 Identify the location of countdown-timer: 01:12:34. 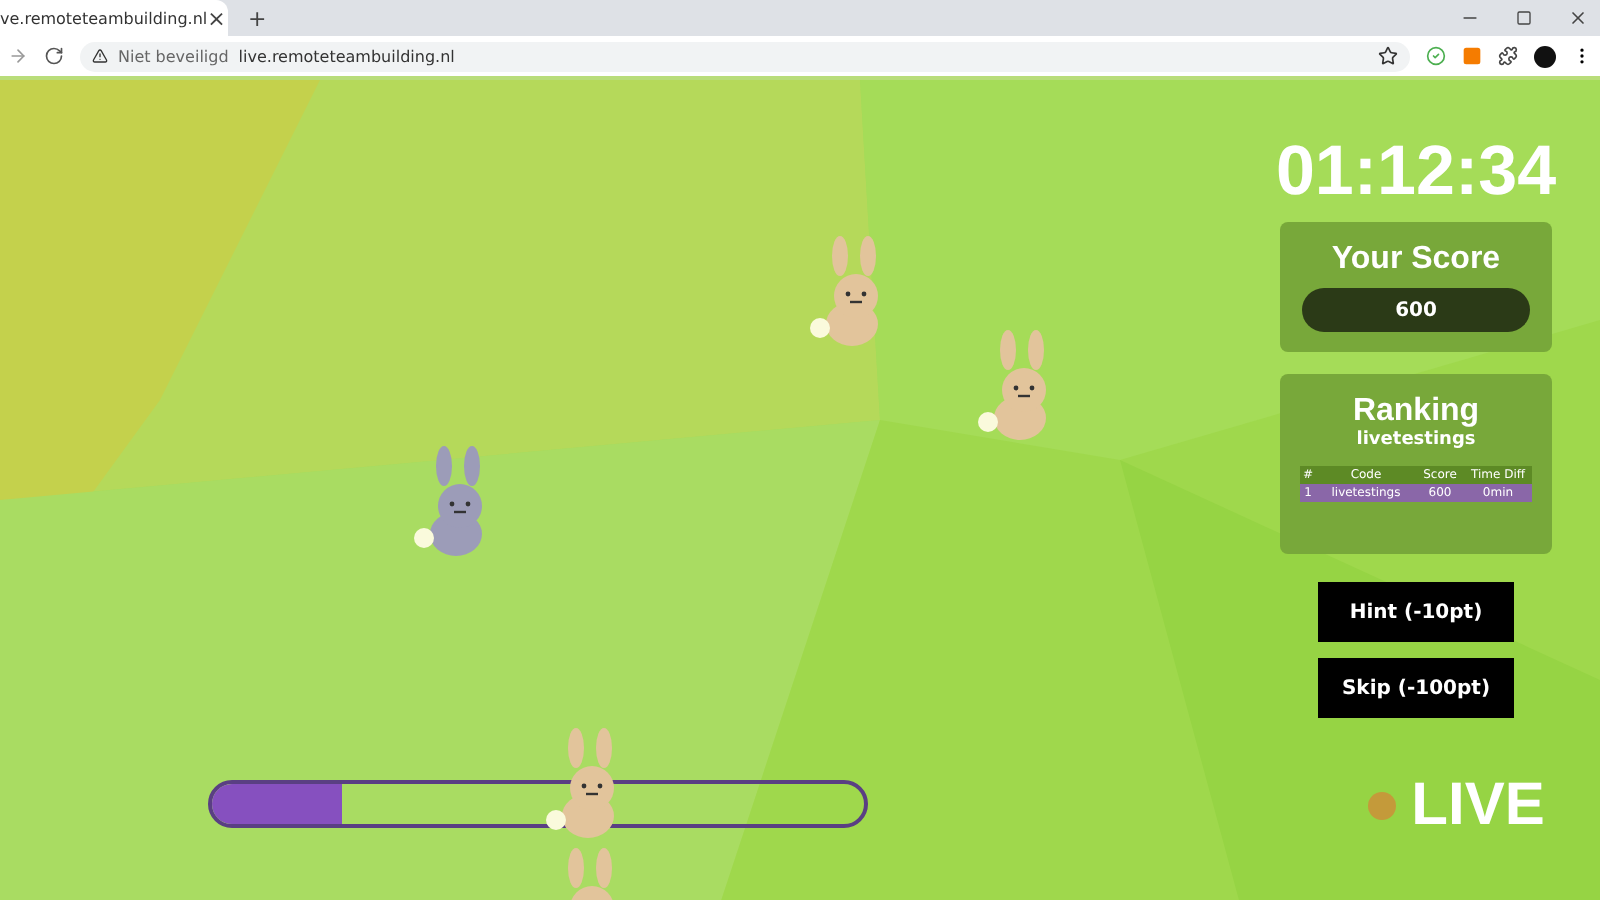
(1416, 171).